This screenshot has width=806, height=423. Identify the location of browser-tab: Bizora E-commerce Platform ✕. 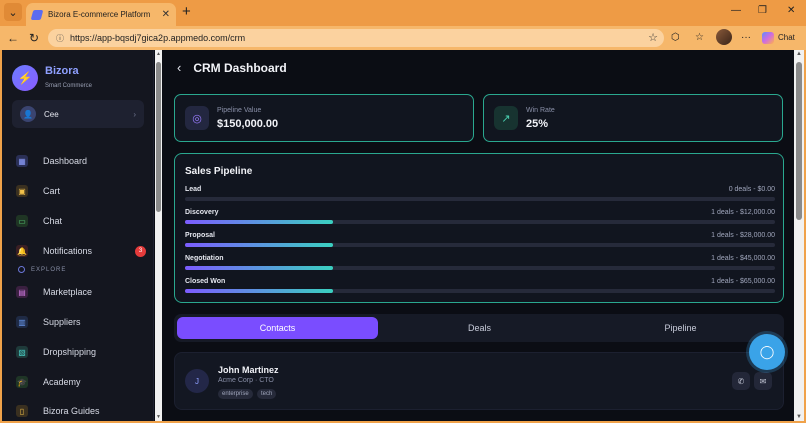
(101, 14).